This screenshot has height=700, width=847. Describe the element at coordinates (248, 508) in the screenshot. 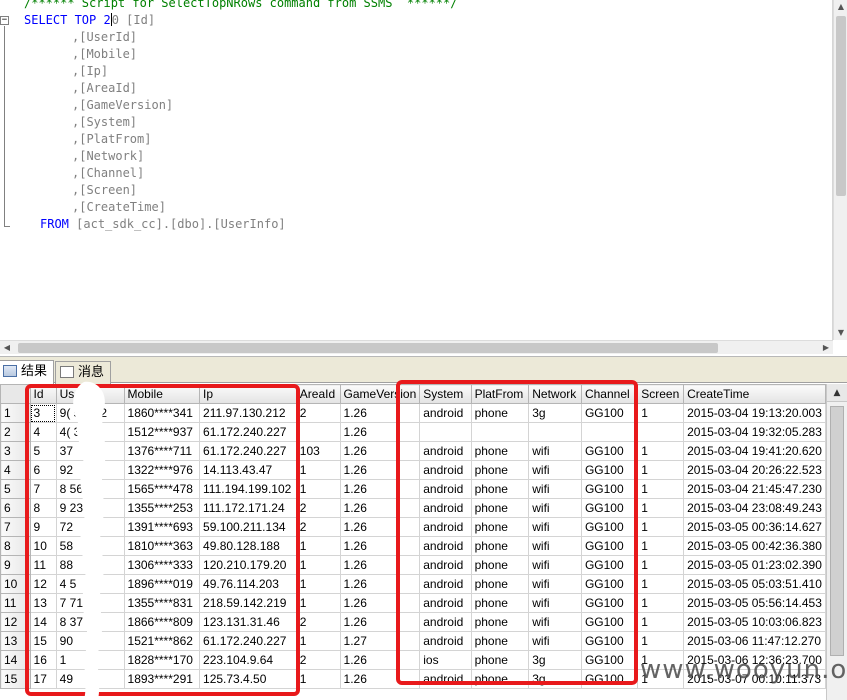

I see `cell-ip: 111.172.171.24` at that location.